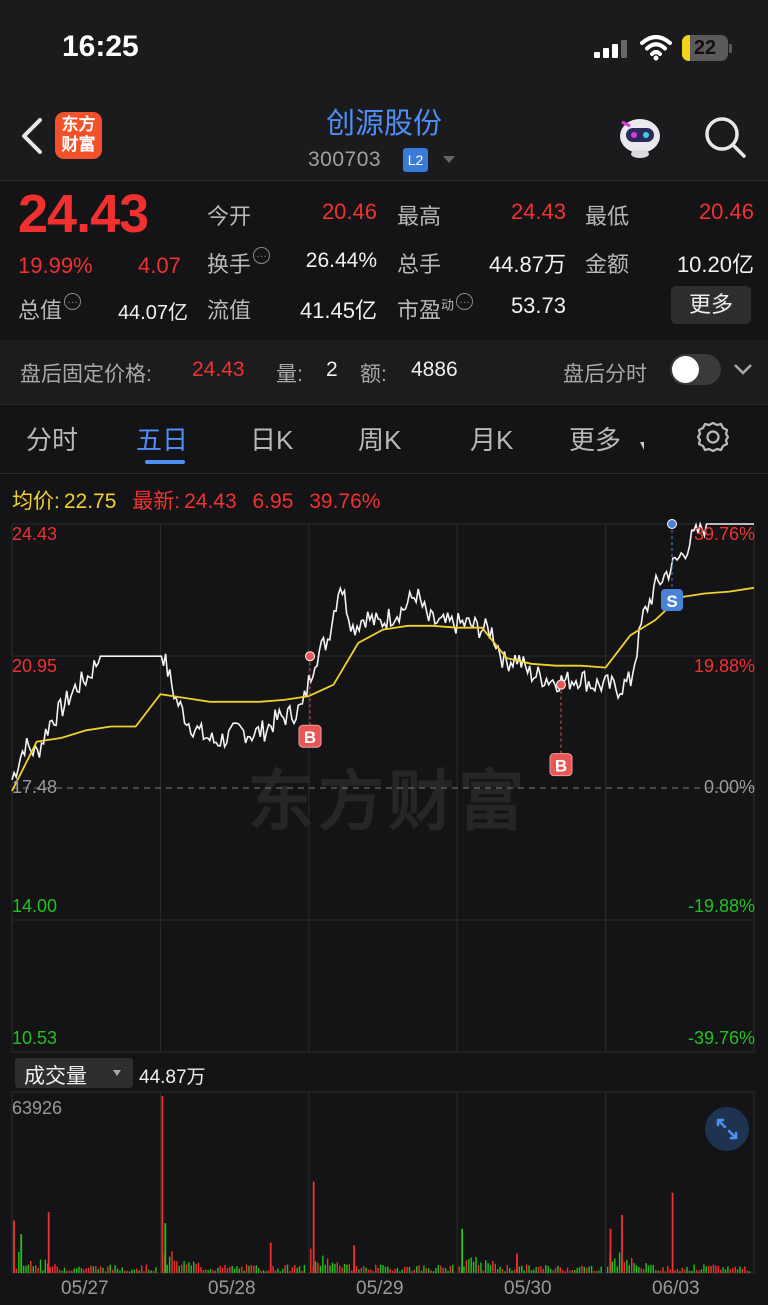 The width and height of the screenshot is (768, 1305). Describe the element at coordinates (419, 216) in the screenshot. I see `high-label: 最高` at that location.